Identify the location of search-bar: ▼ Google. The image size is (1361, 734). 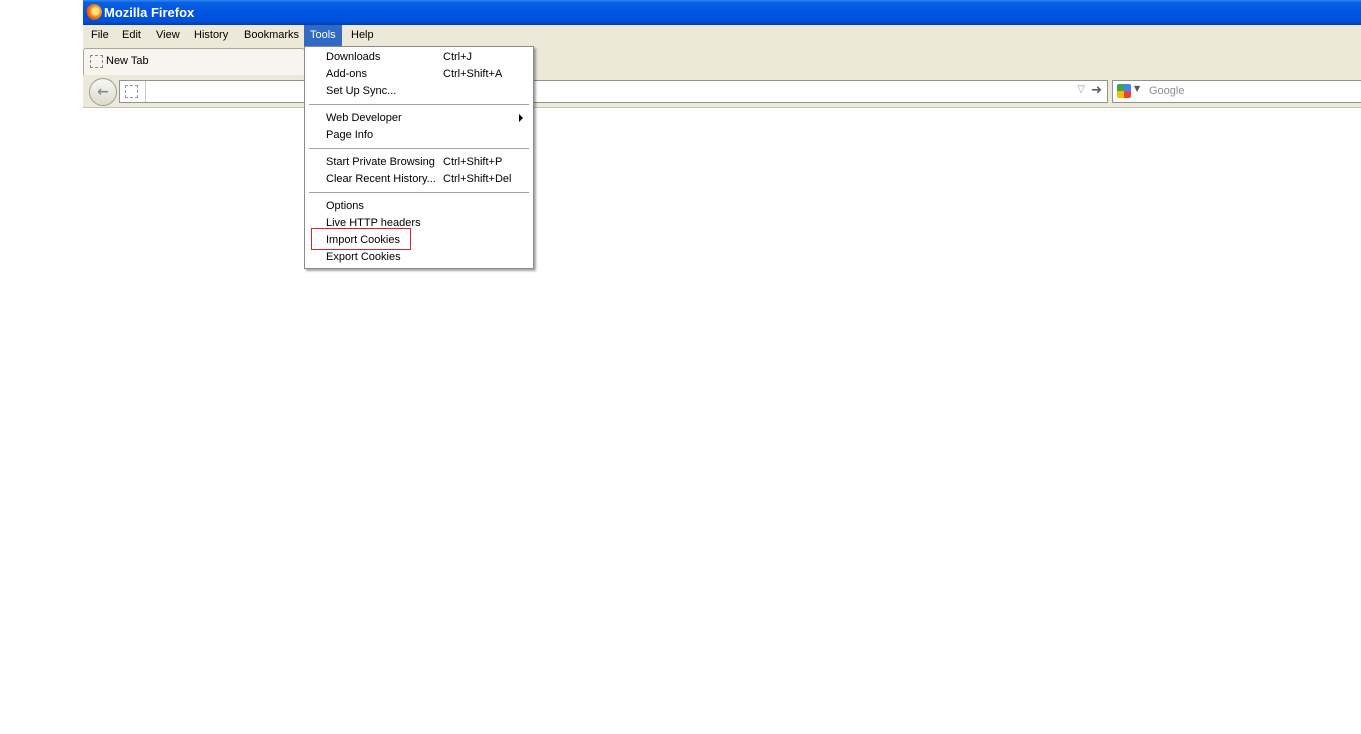
(1236, 91).